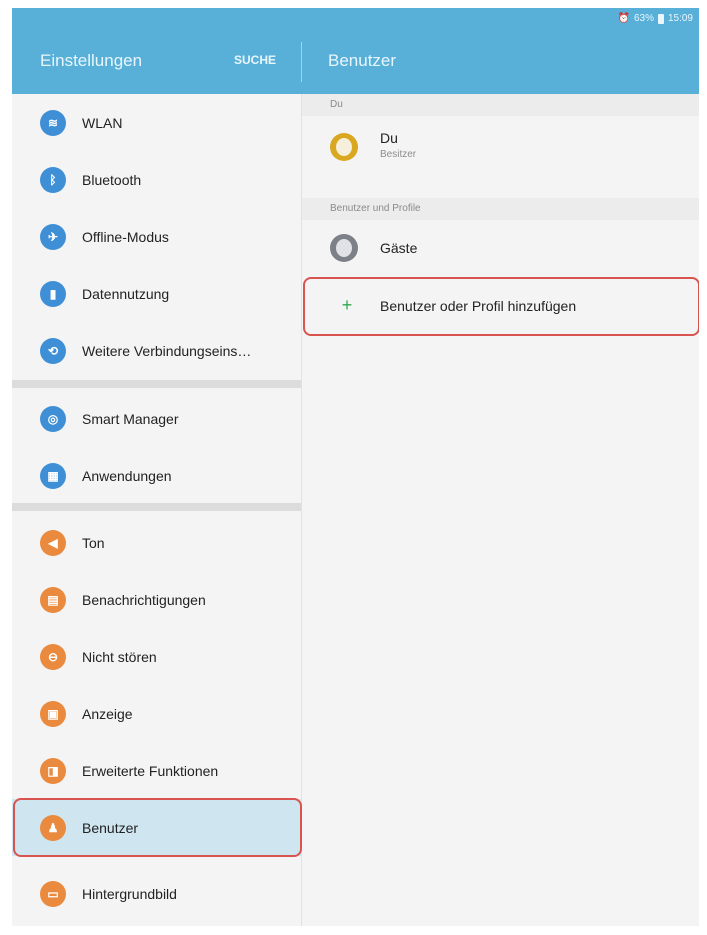  Describe the element at coordinates (643, 18) in the screenshot. I see `battery-percentage: 63%` at that location.